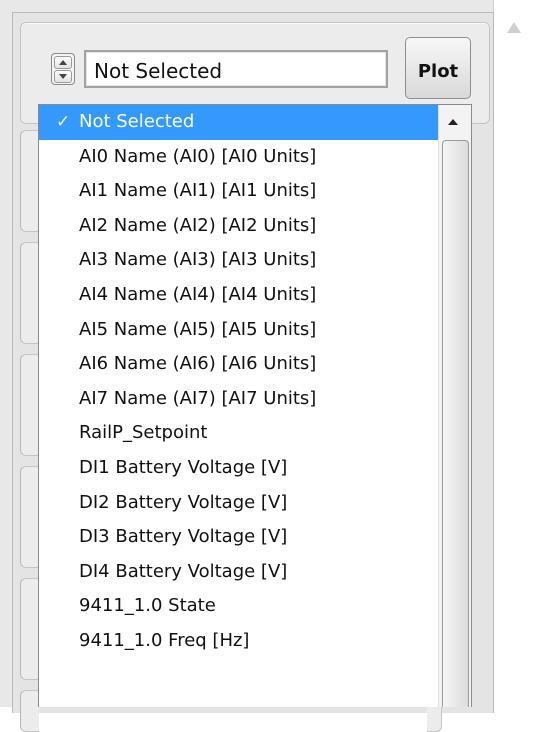 This screenshot has width=533, height=732. Describe the element at coordinates (513, 353) in the screenshot. I see `page-scrollbar` at that location.